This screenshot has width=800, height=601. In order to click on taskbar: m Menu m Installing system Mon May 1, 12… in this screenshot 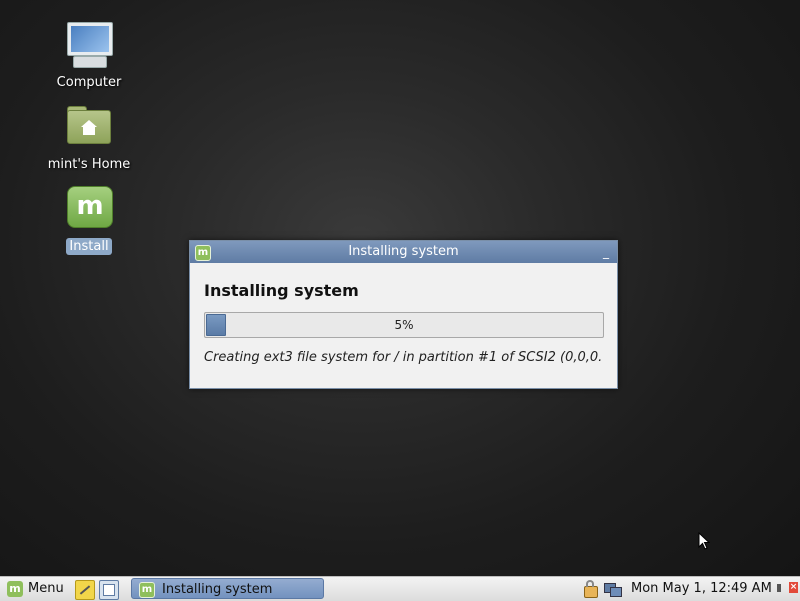, I will do `click(400, 588)`.